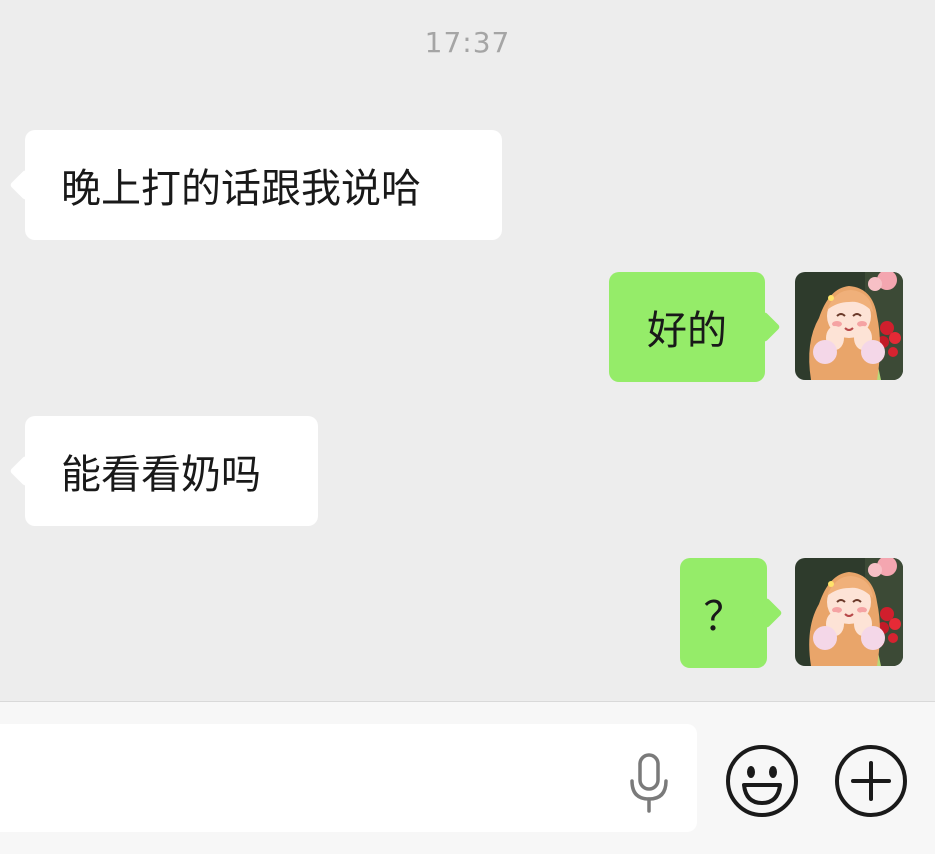  I want to click on microphone-icon, so click(649, 783).